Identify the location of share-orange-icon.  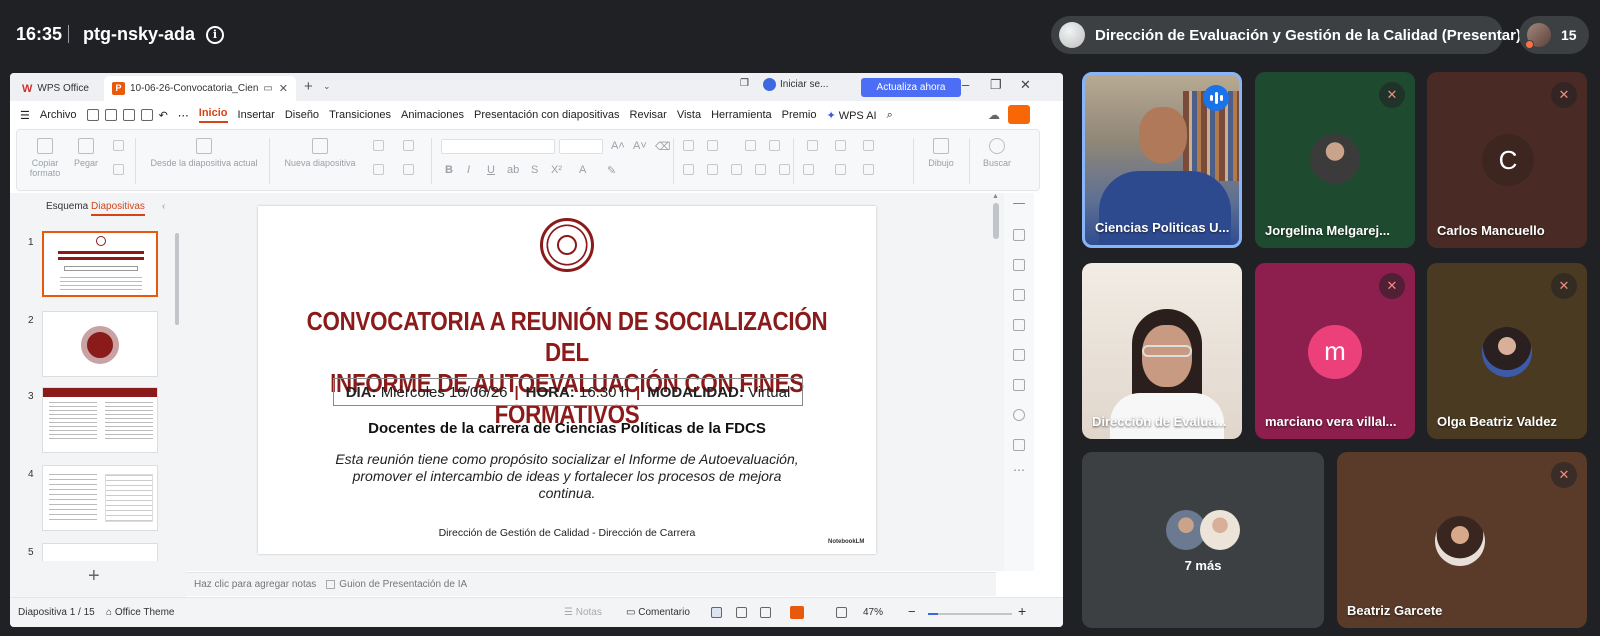
(1019, 114).